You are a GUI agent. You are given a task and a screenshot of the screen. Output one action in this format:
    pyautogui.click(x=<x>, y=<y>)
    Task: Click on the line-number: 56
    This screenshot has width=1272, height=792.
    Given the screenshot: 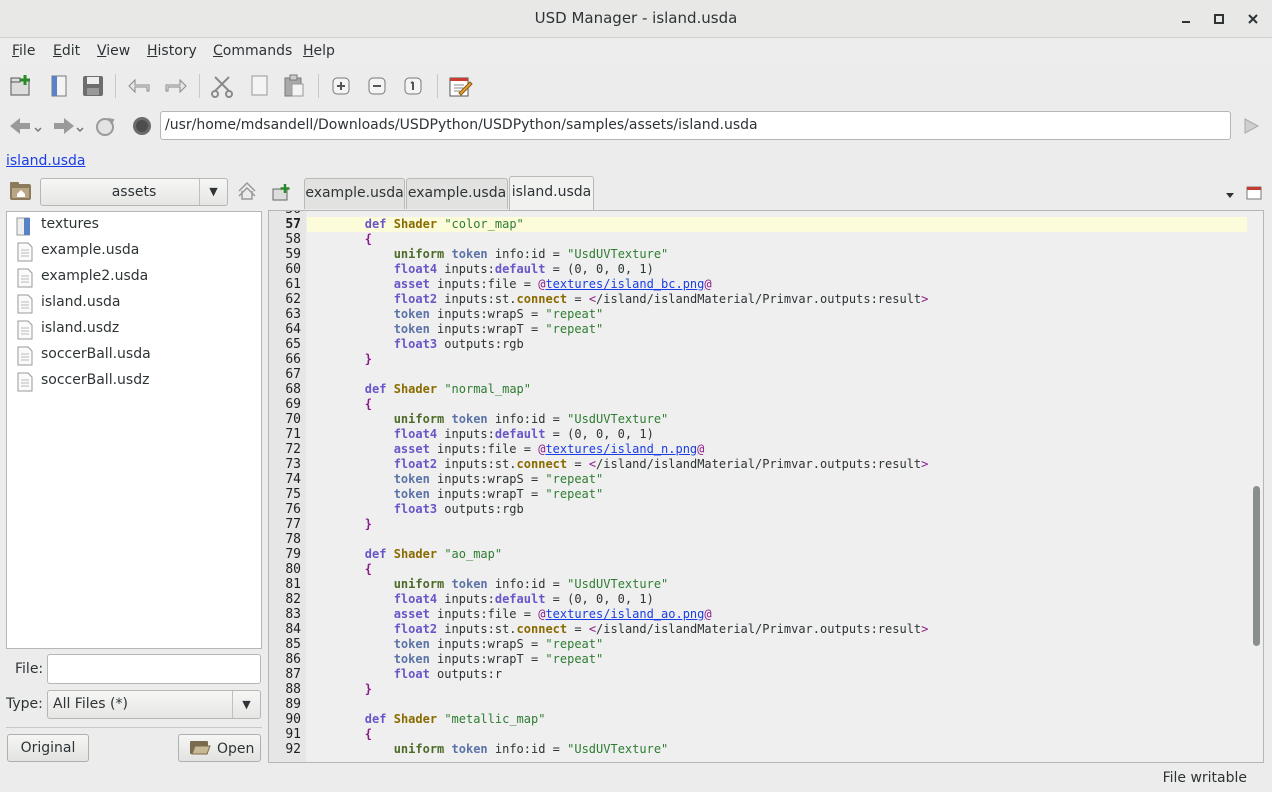 What is the action you would take?
    pyautogui.click(x=285, y=214)
    